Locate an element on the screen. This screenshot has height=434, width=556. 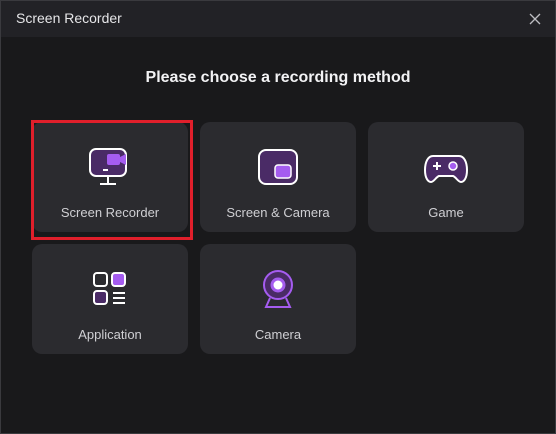
option-label: Camera is located at coordinates (278, 334).